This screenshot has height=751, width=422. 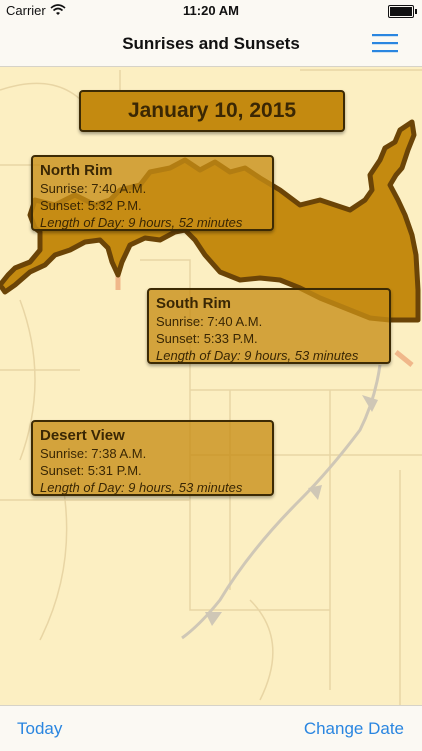 I want to click on sunset-time: Sunset: 5:33 P.M., so click(x=207, y=338).